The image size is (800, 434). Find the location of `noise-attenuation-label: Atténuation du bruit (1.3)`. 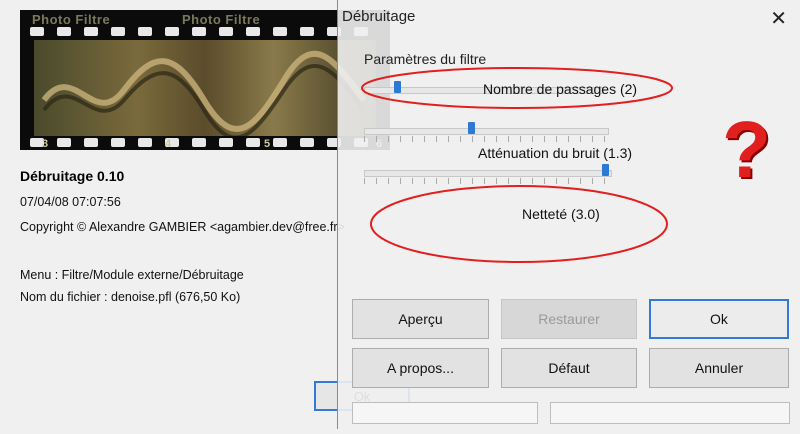

noise-attenuation-label: Atténuation du bruit (1.3) is located at coordinates (555, 153).